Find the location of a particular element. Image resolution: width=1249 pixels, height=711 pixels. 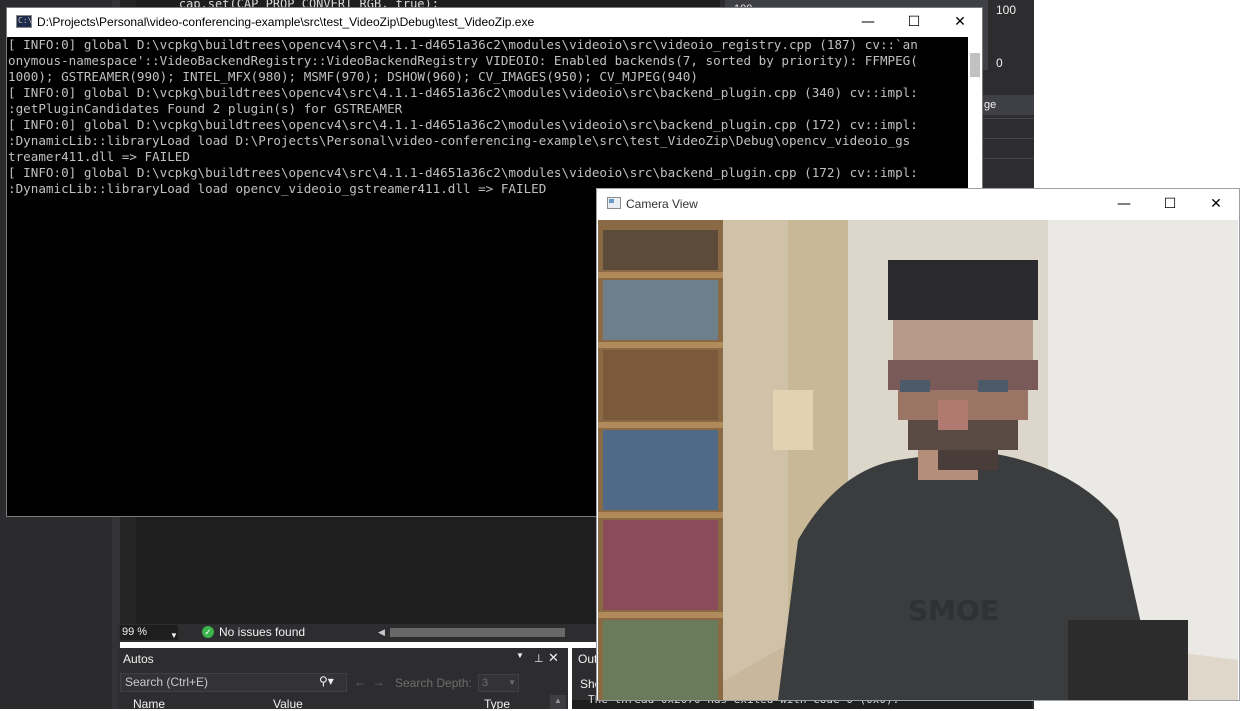

pin-icon: ⊥ is located at coordinates (539, 658).